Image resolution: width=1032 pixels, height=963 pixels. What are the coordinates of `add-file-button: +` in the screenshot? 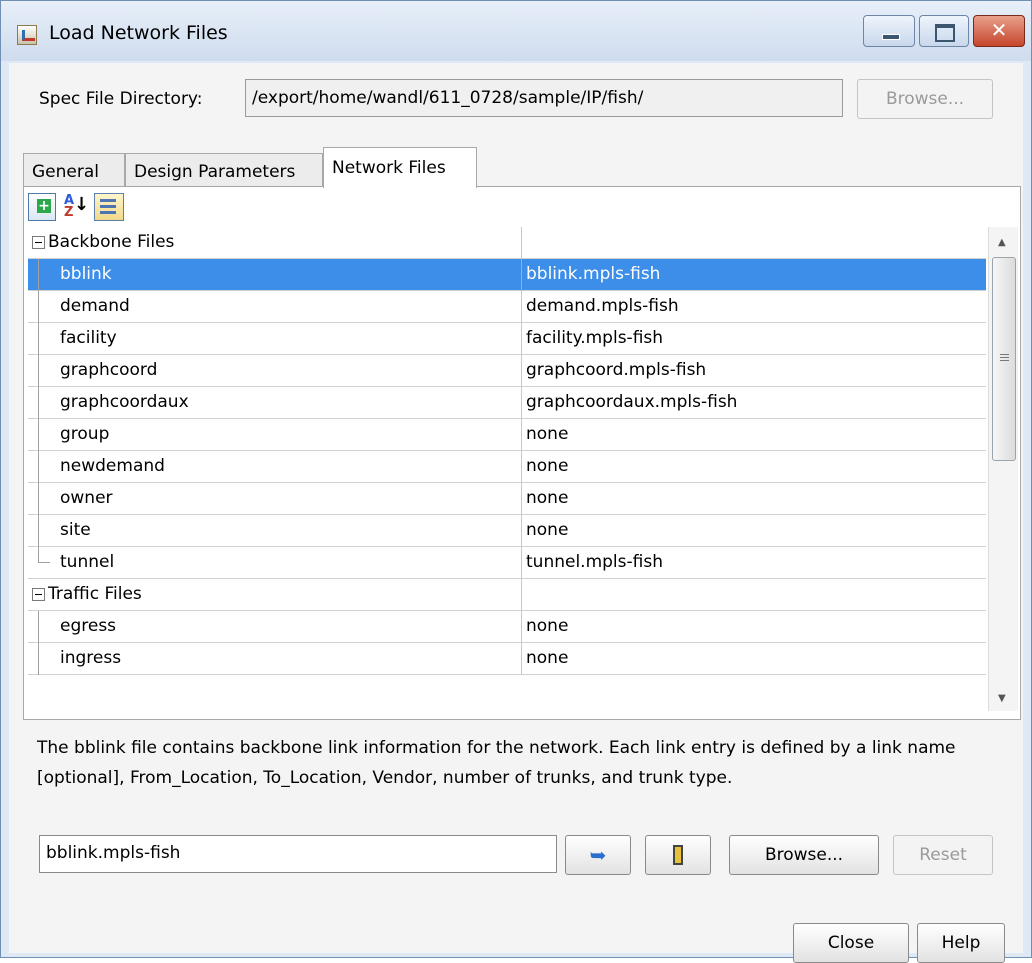 It's located at (42, 207).